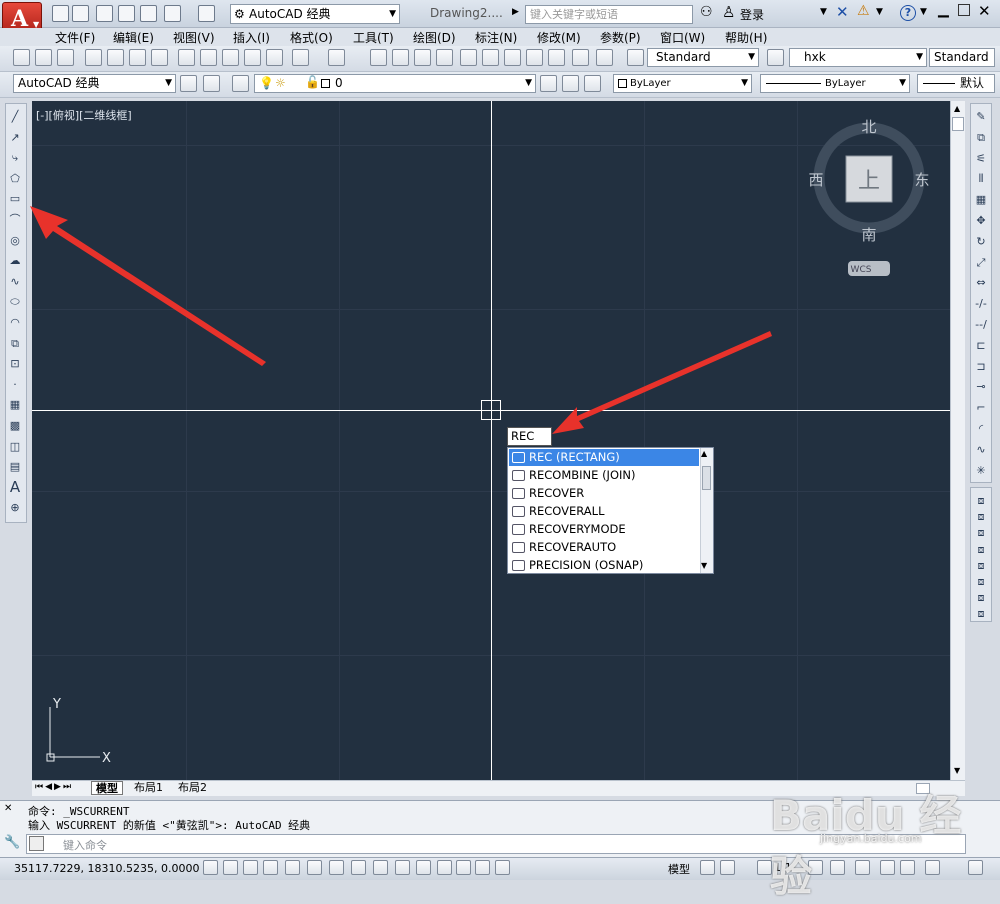  Describe the element at coordinates (211, 83) in the screenshot. I see `customize-icon` at that location.